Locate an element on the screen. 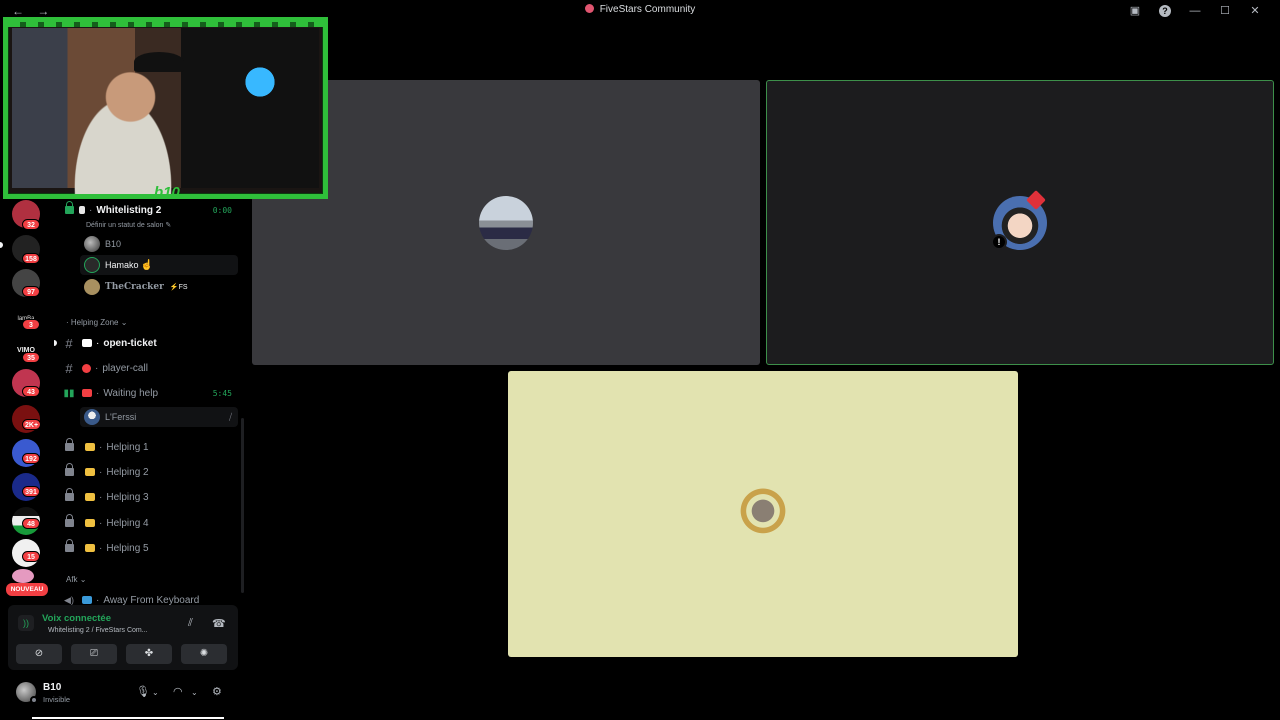 This screenshot has height=720, width=1280. help-icon: ? is located at coordinates (1165, 11).